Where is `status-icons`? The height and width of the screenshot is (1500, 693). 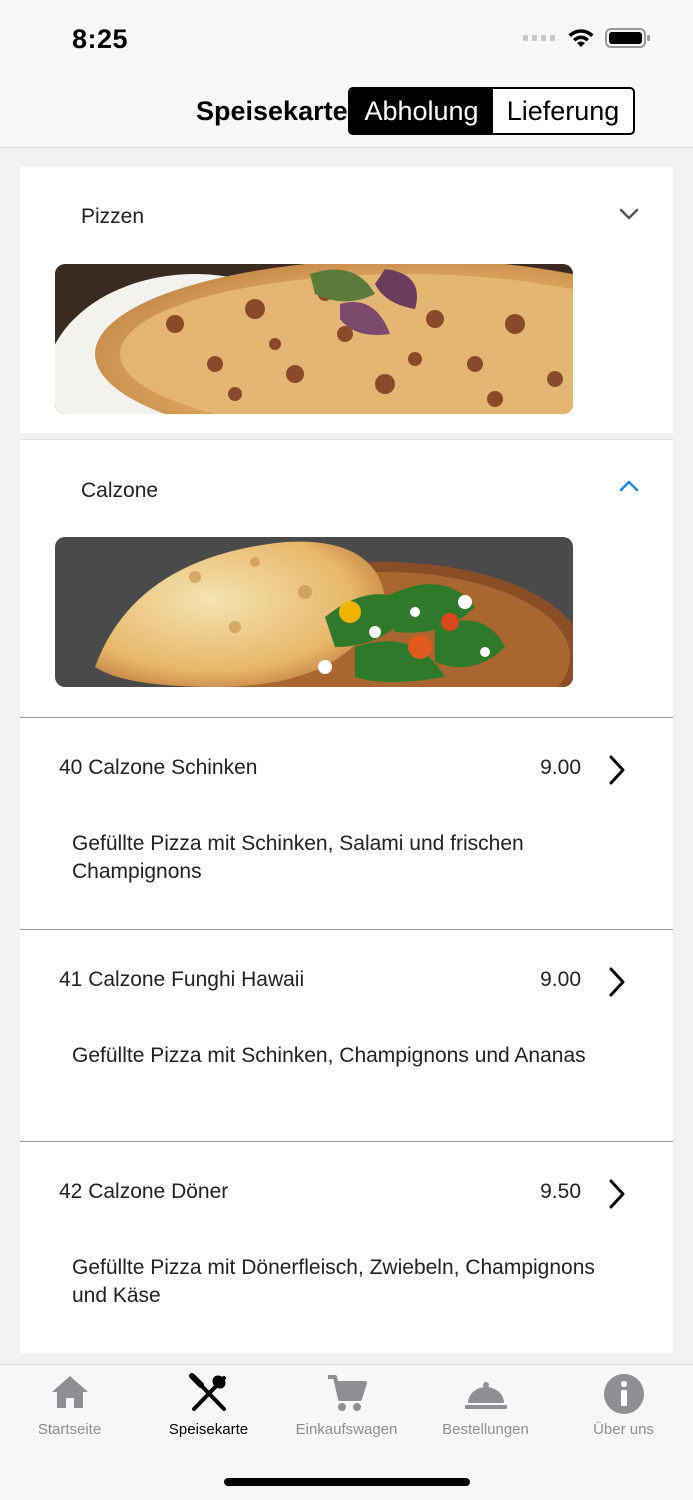
status-icons is located at coordinates (587, 38).